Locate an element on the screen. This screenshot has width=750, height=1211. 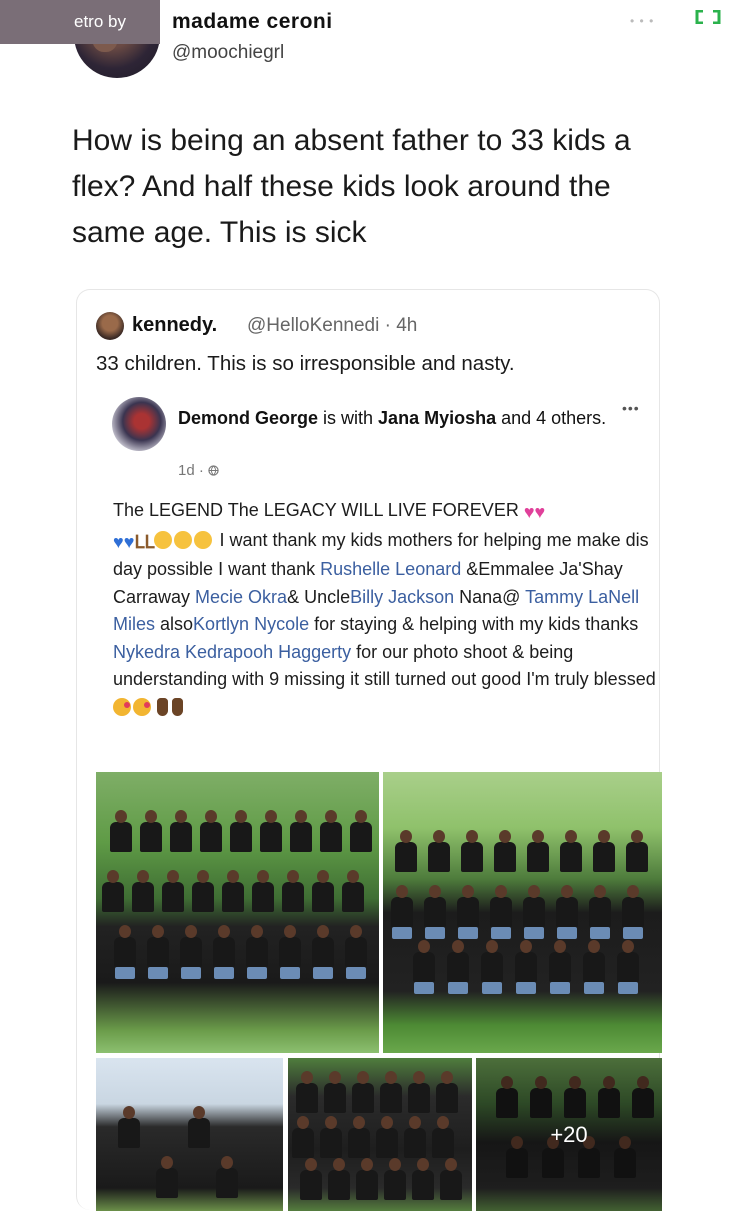
flexed-biceps-icon: ᒪᒪ is located at coordinates (144, 541).